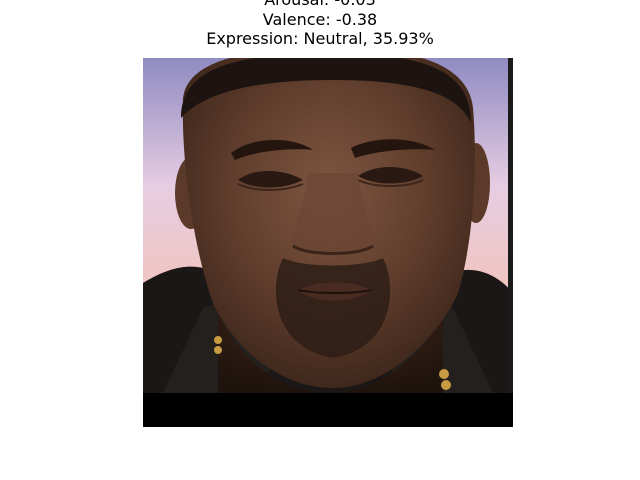 The height and width of the screenshot is (480, 640). I want to click on arousal-label: Arousal: -0.03, so click(320, 5).